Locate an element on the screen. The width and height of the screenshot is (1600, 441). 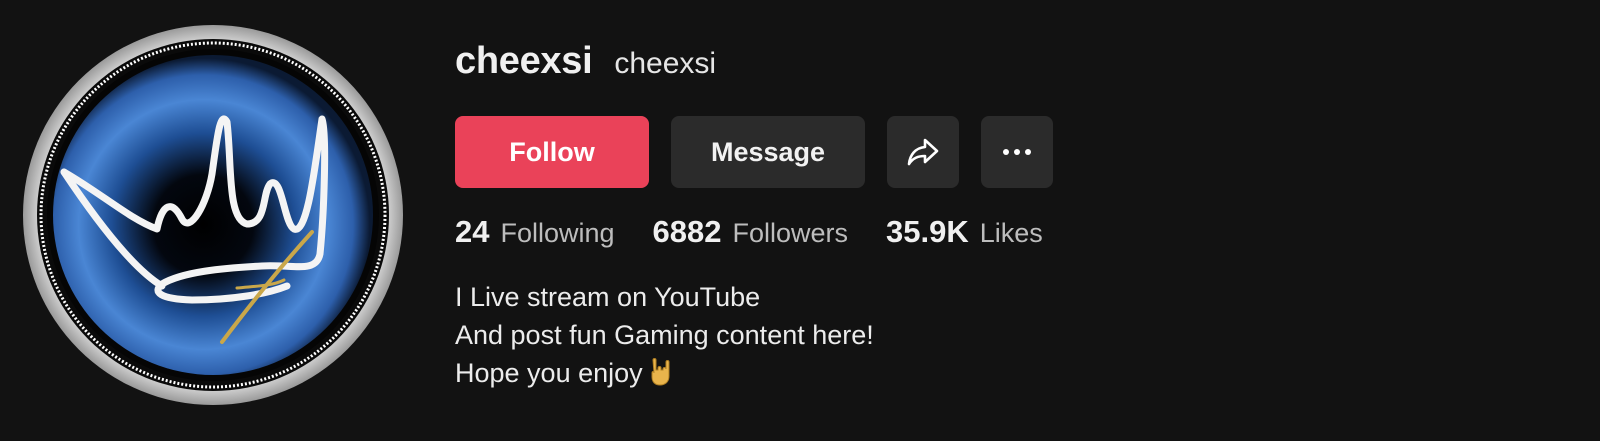
bio-line-3: Hope you enjoy is located at coordinates (549, 373).